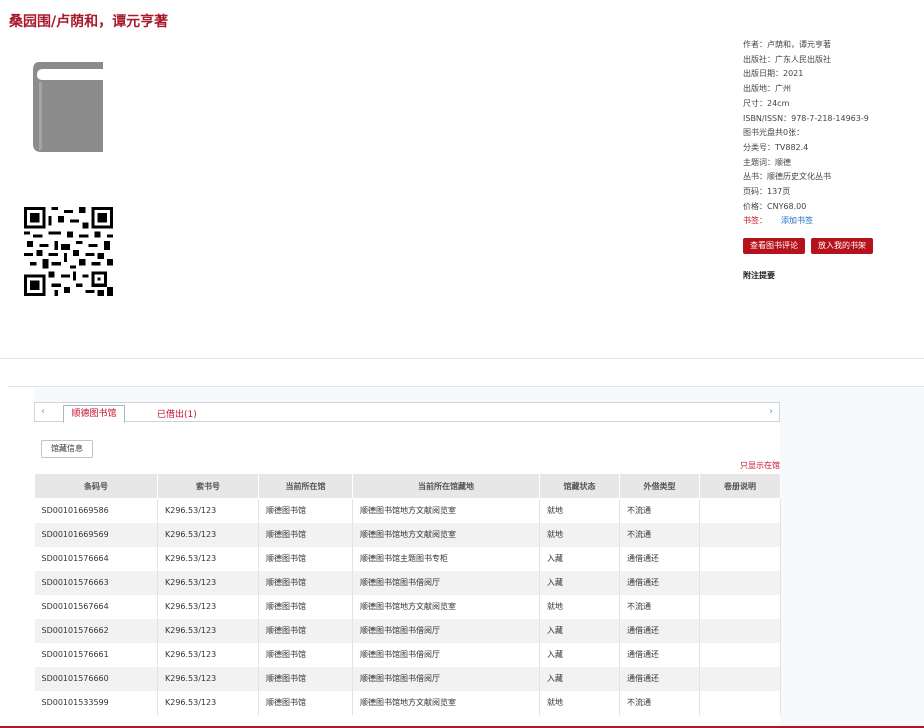 This screenshot has width=924, height=728. I want to click on tab-shunde-library: 顺德图书馆, so click(94, 414).